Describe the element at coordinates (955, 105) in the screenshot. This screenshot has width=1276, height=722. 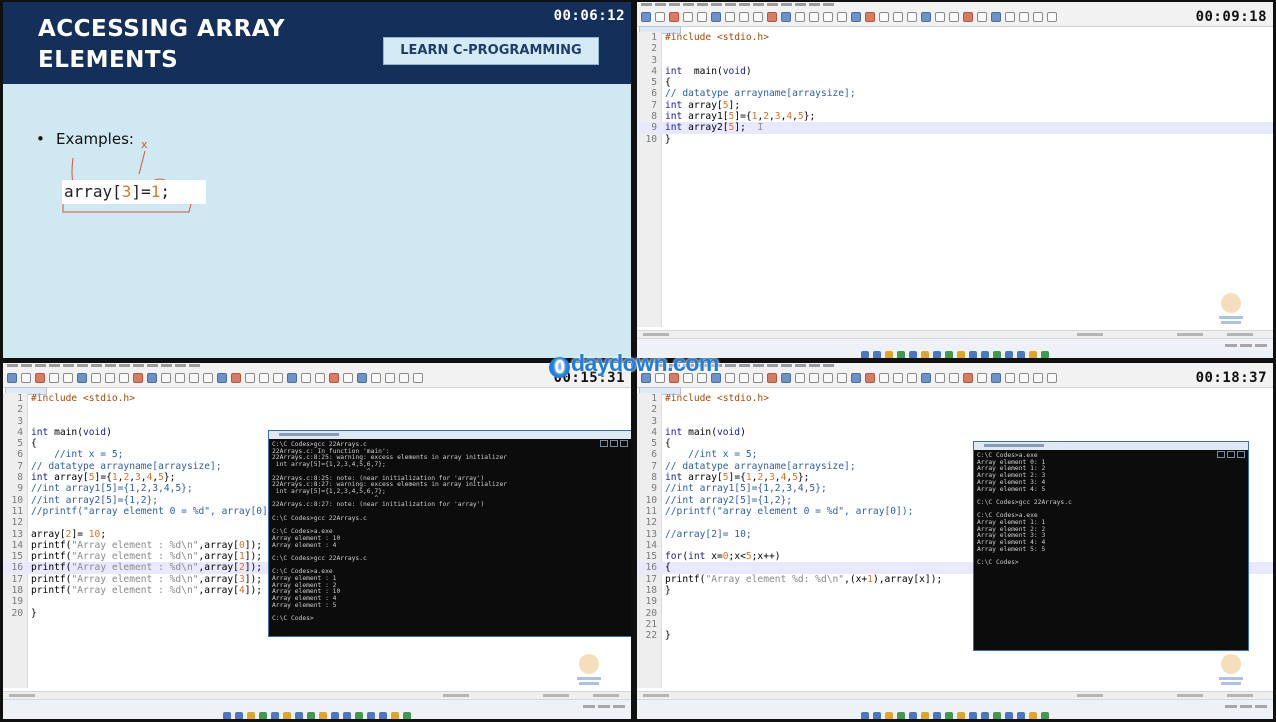
I see `code-line: 7 int array[5];` at that location.